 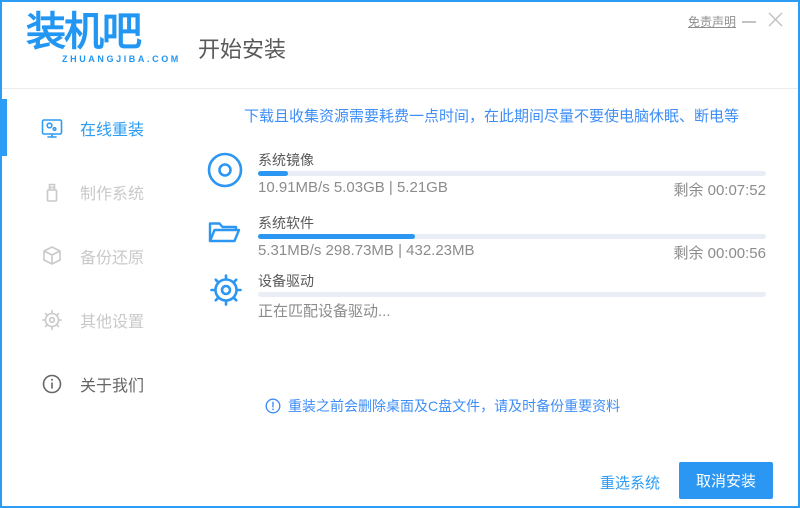 I want to click on task-remaining-time: 剩余 00:07:52, so click(x=719, y=190).